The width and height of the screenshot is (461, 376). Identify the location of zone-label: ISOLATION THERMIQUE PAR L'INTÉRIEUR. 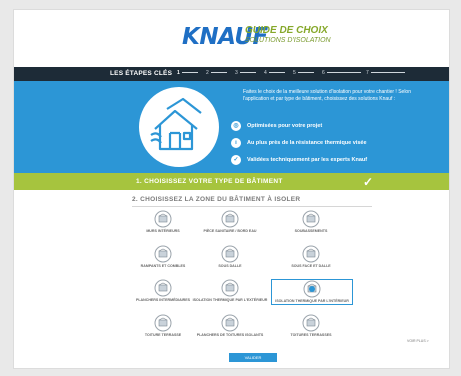
(312, 301).